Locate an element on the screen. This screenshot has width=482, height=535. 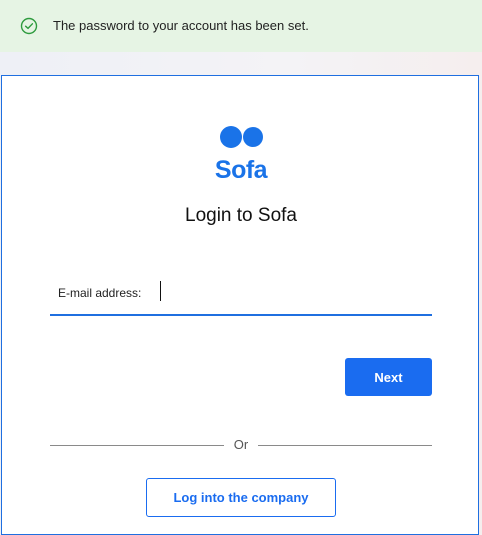
divider-or-text: Or is located at coordinates (241, 444).